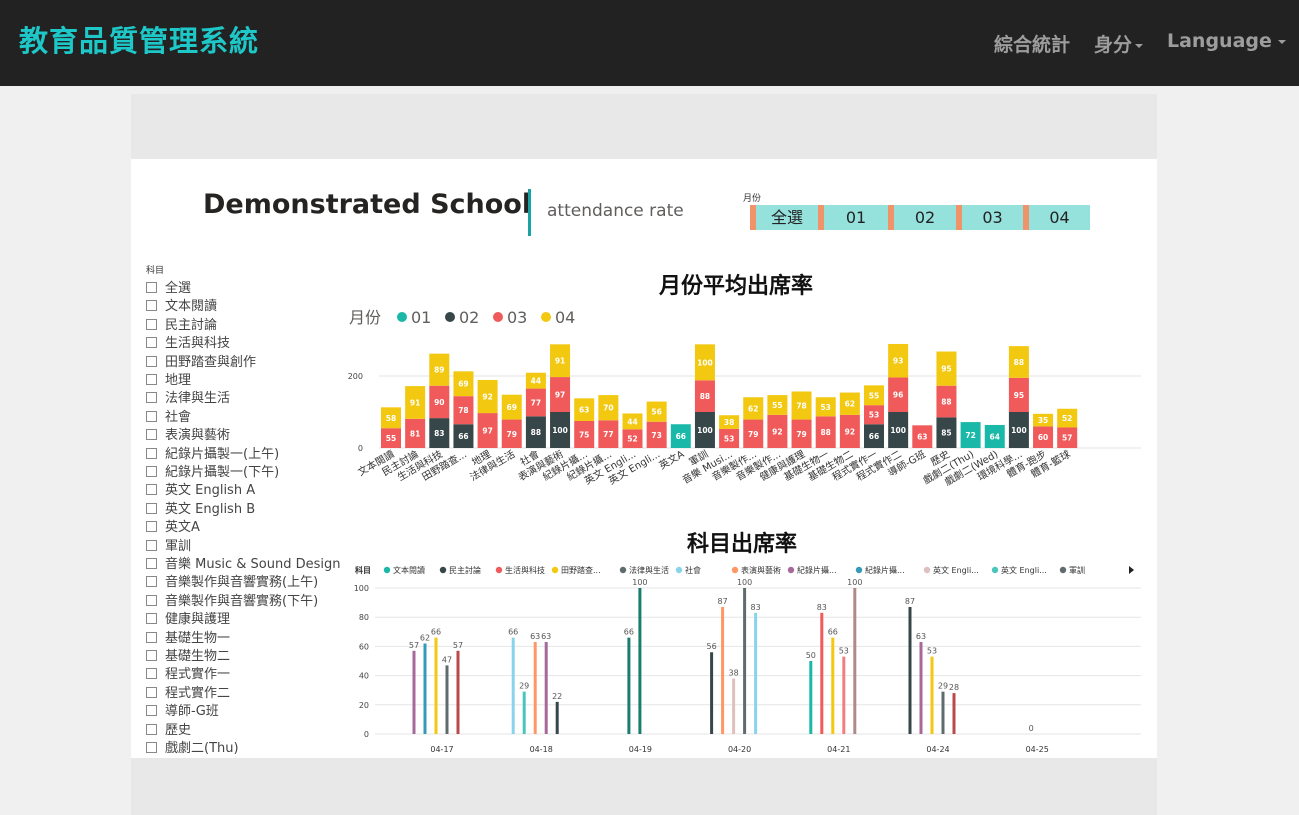  Describe the element at coordinates (181, 323) in the screenshot. I see `subject-option: 民主討論` at that location.